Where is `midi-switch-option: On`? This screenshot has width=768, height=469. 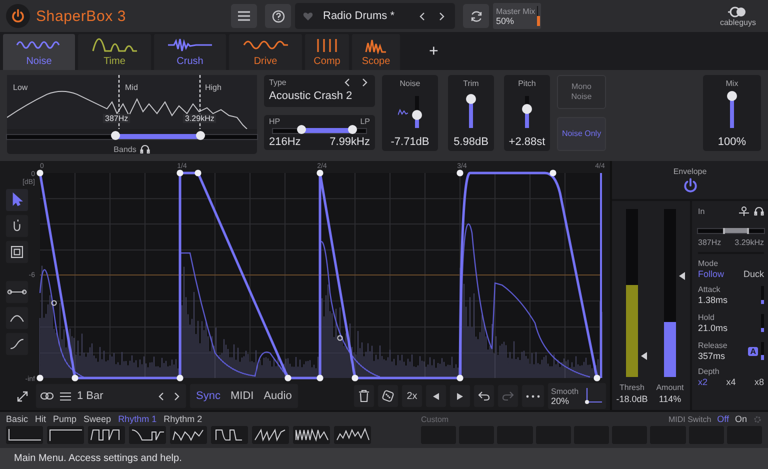 midi-switch-option: On is located at coordinates (740, 419).